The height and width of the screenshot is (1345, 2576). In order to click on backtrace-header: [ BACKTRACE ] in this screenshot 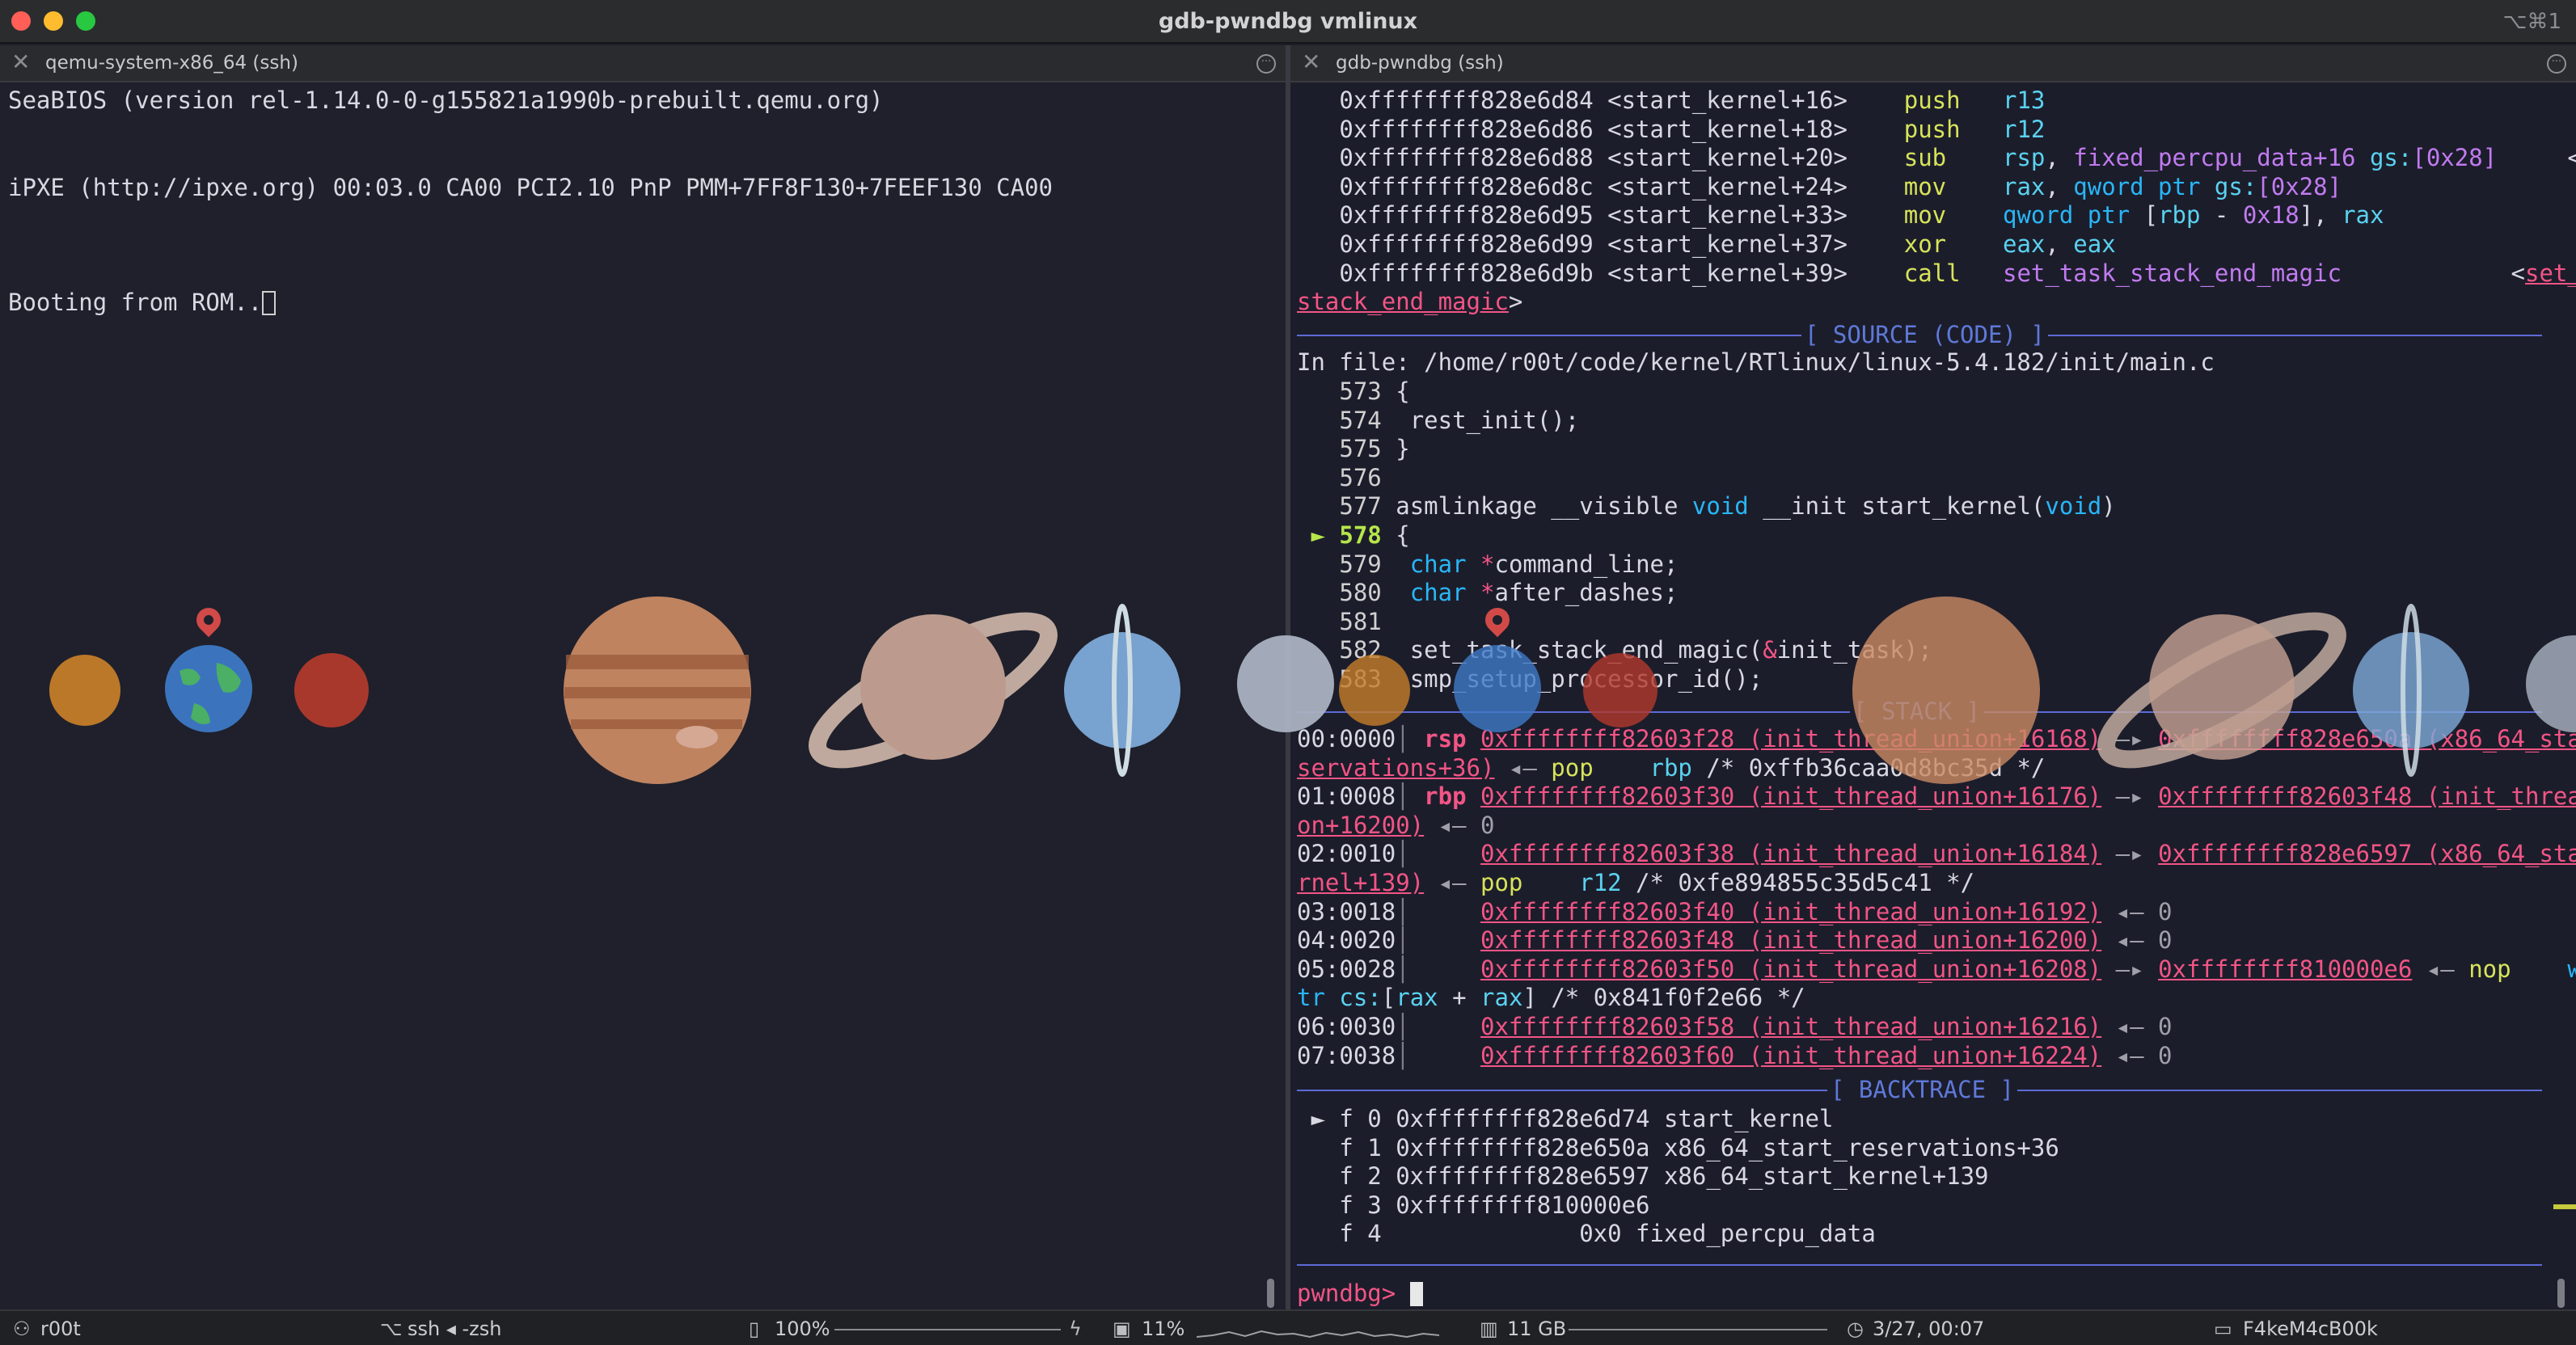, I will do `click(1922, 1089)`.